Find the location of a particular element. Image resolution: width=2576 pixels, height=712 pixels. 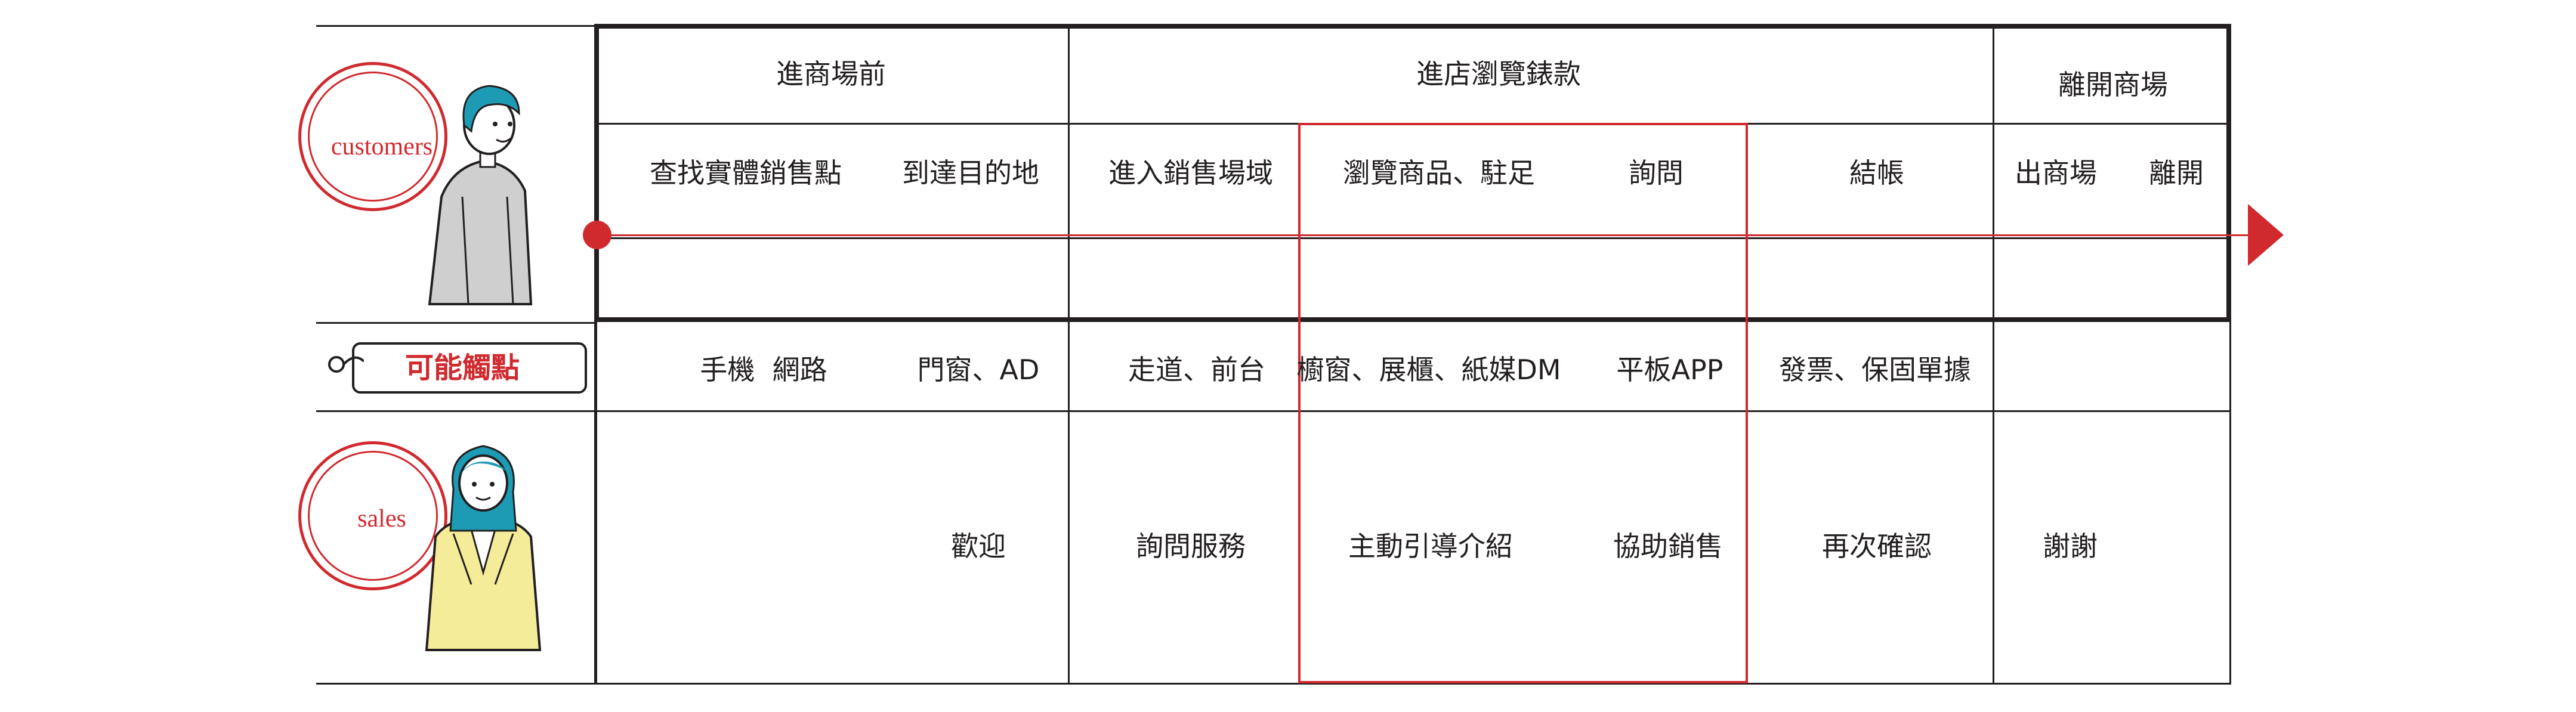

customer-person-icon is located at coordinates (480, 195).